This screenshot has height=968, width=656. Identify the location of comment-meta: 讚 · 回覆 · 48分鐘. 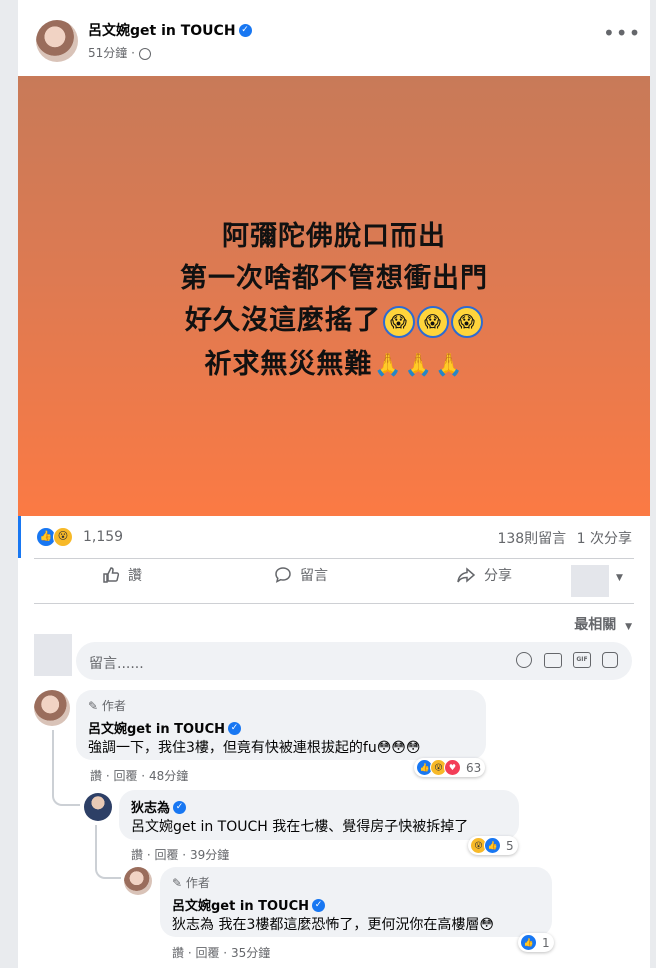
(139, 776).